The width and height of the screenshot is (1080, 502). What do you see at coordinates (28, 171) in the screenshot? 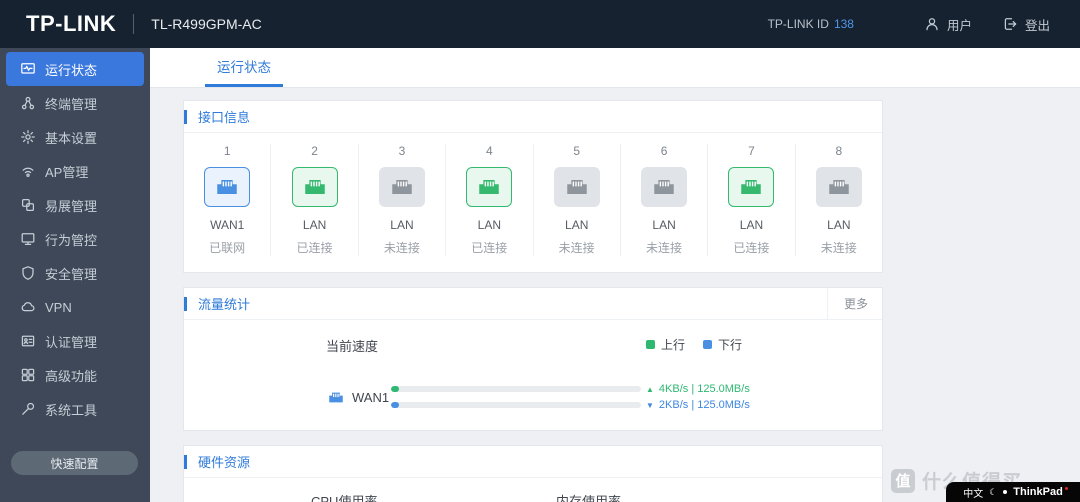
I see `ap-signal-icon` at bounding box center [28, 171].